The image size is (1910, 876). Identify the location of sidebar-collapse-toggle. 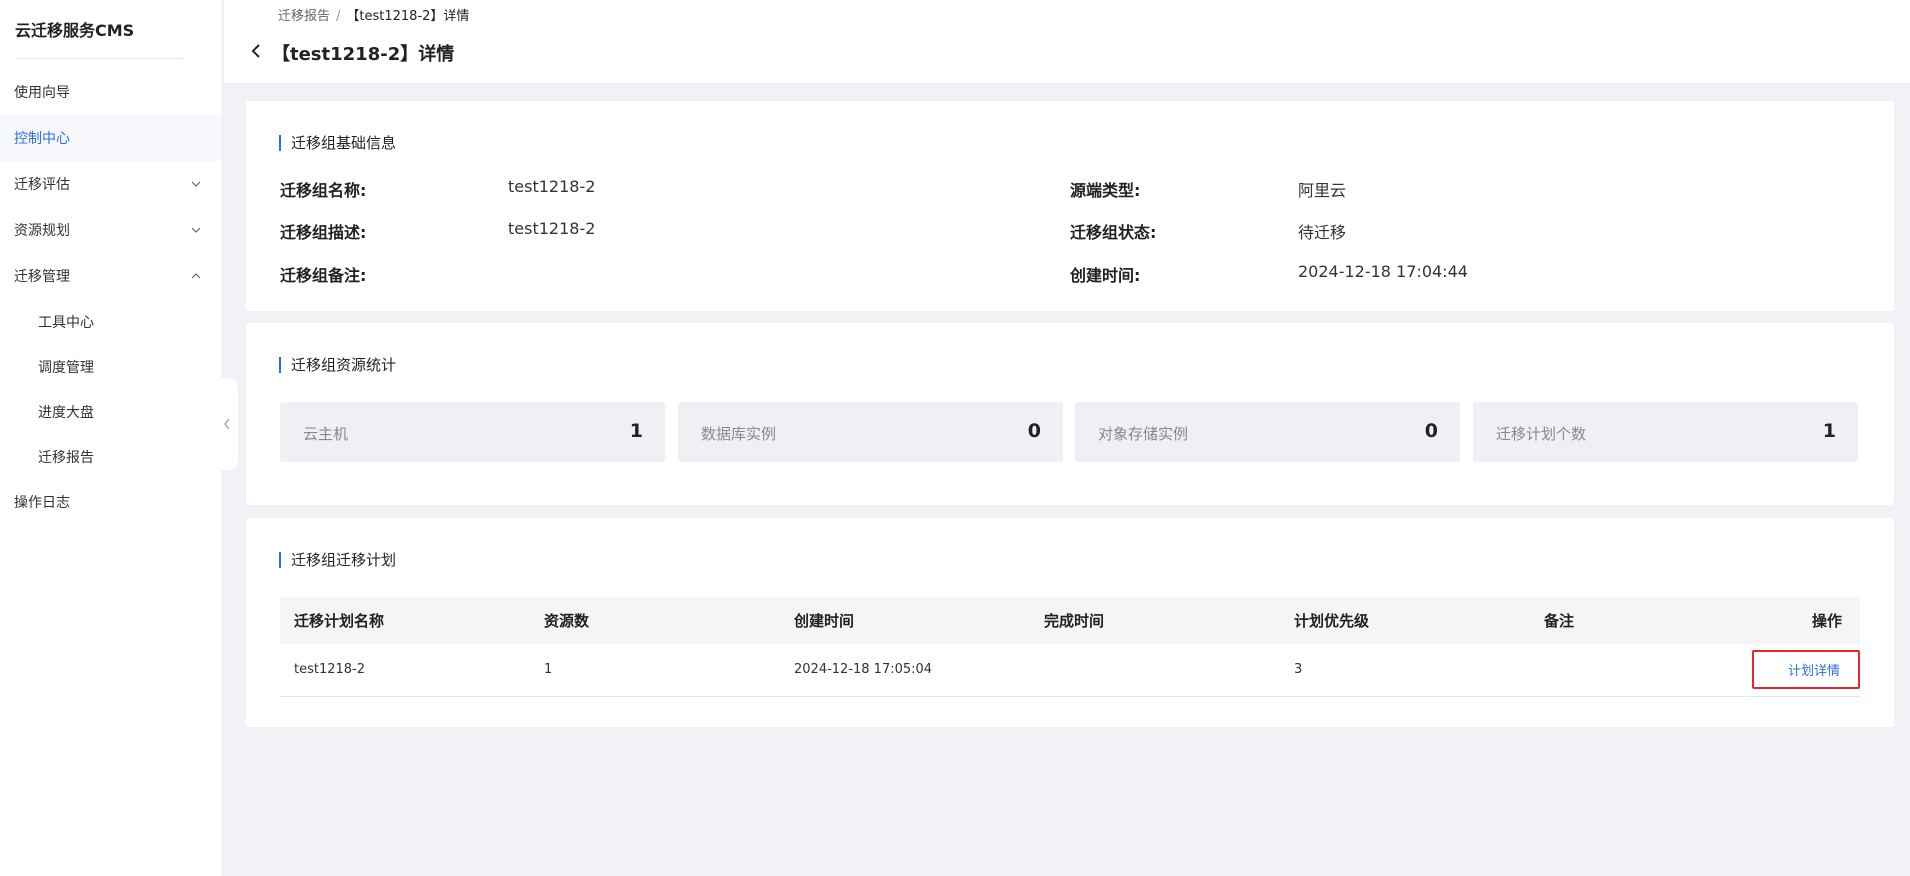
(227, 424).